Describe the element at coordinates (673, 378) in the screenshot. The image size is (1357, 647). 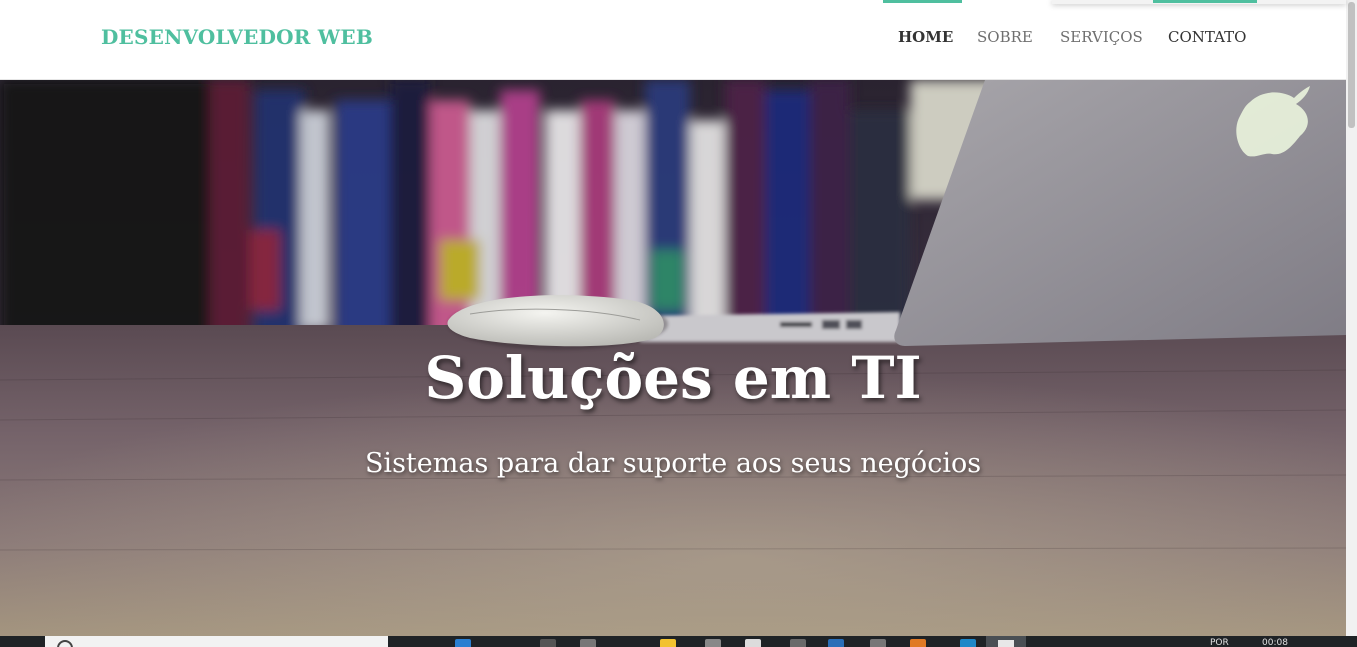
I see `hero-title: Soluções em TI` at that location.